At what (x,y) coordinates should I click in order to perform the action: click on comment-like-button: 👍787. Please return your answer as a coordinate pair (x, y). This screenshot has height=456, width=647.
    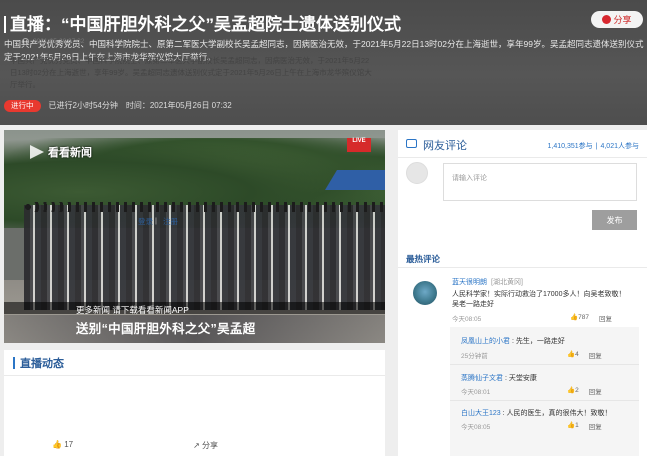
    Looking at the image, I should click on (579, 318).